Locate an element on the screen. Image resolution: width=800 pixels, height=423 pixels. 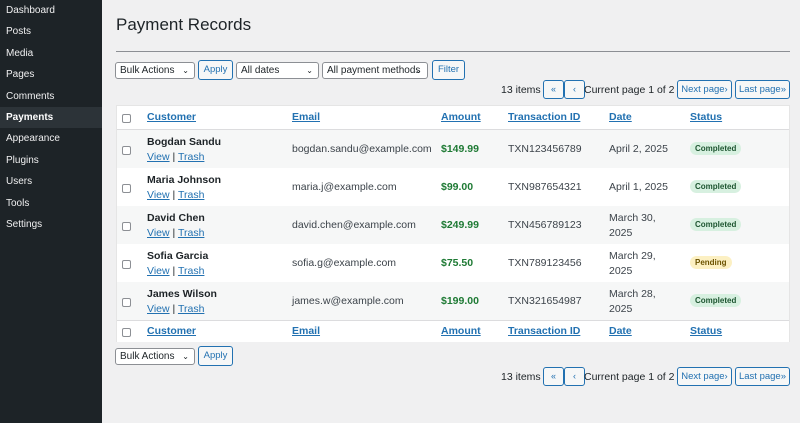
title-divider is located at coordinates (453, 51).